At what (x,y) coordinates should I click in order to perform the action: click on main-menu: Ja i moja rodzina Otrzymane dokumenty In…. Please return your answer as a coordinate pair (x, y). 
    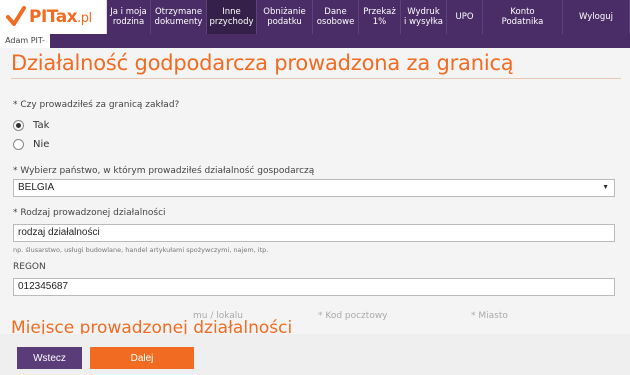
    Looking at the image, I should click on (368, 17).